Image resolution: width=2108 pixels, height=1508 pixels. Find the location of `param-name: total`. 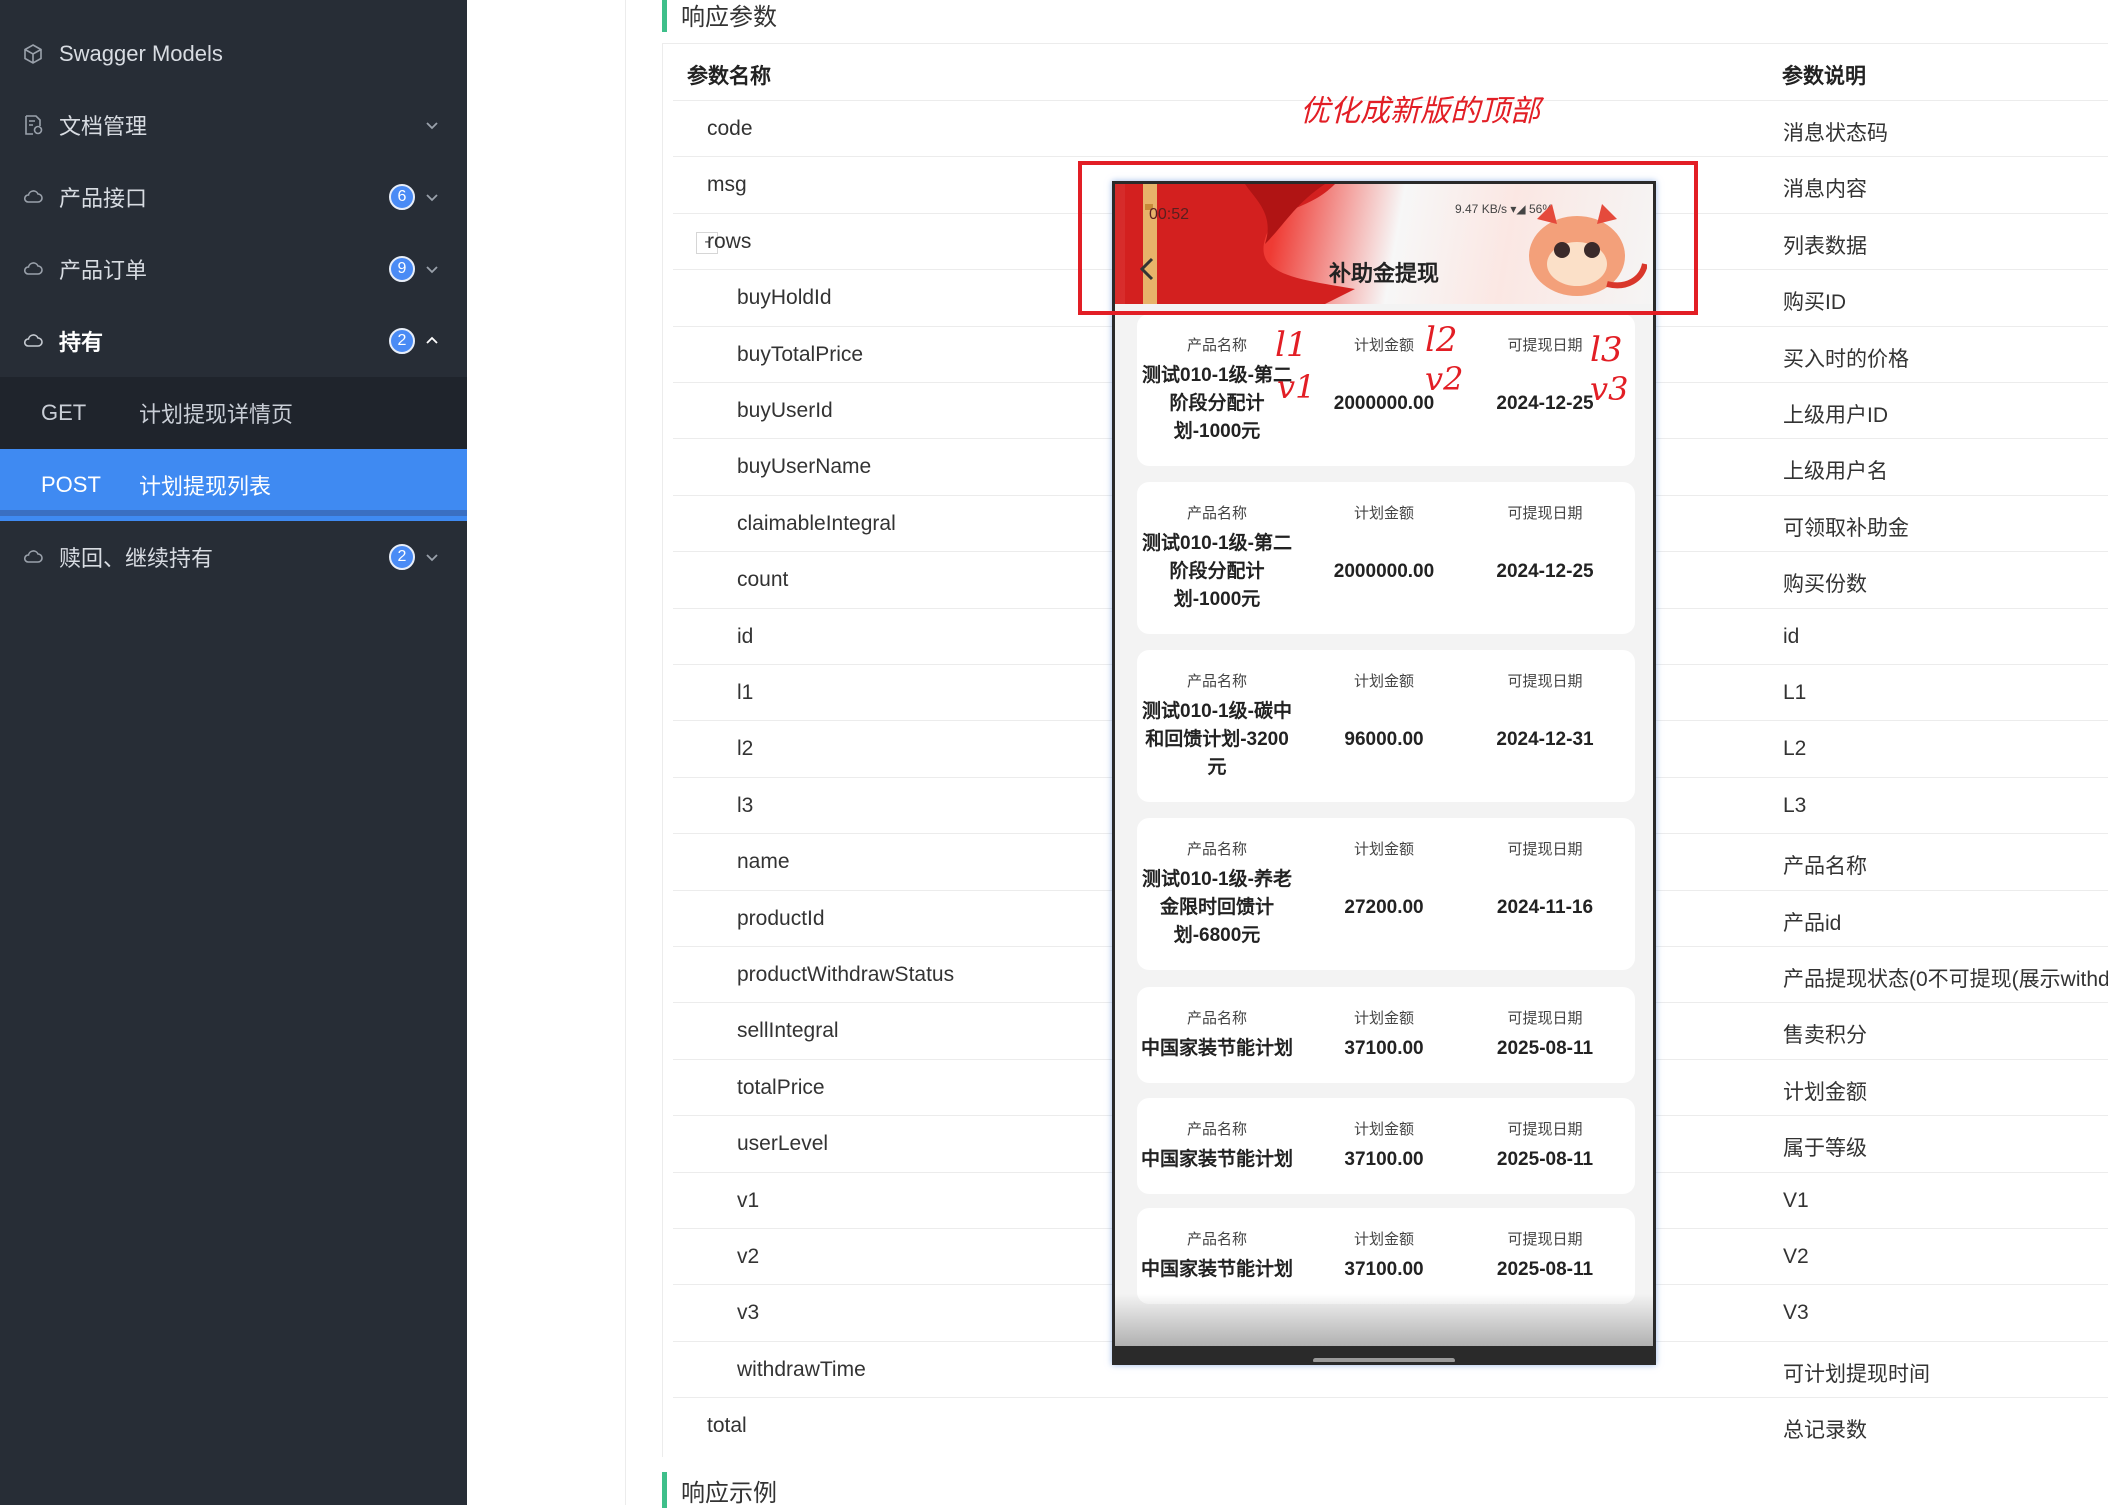

param-name: total is located at coordinates (727, 1426).